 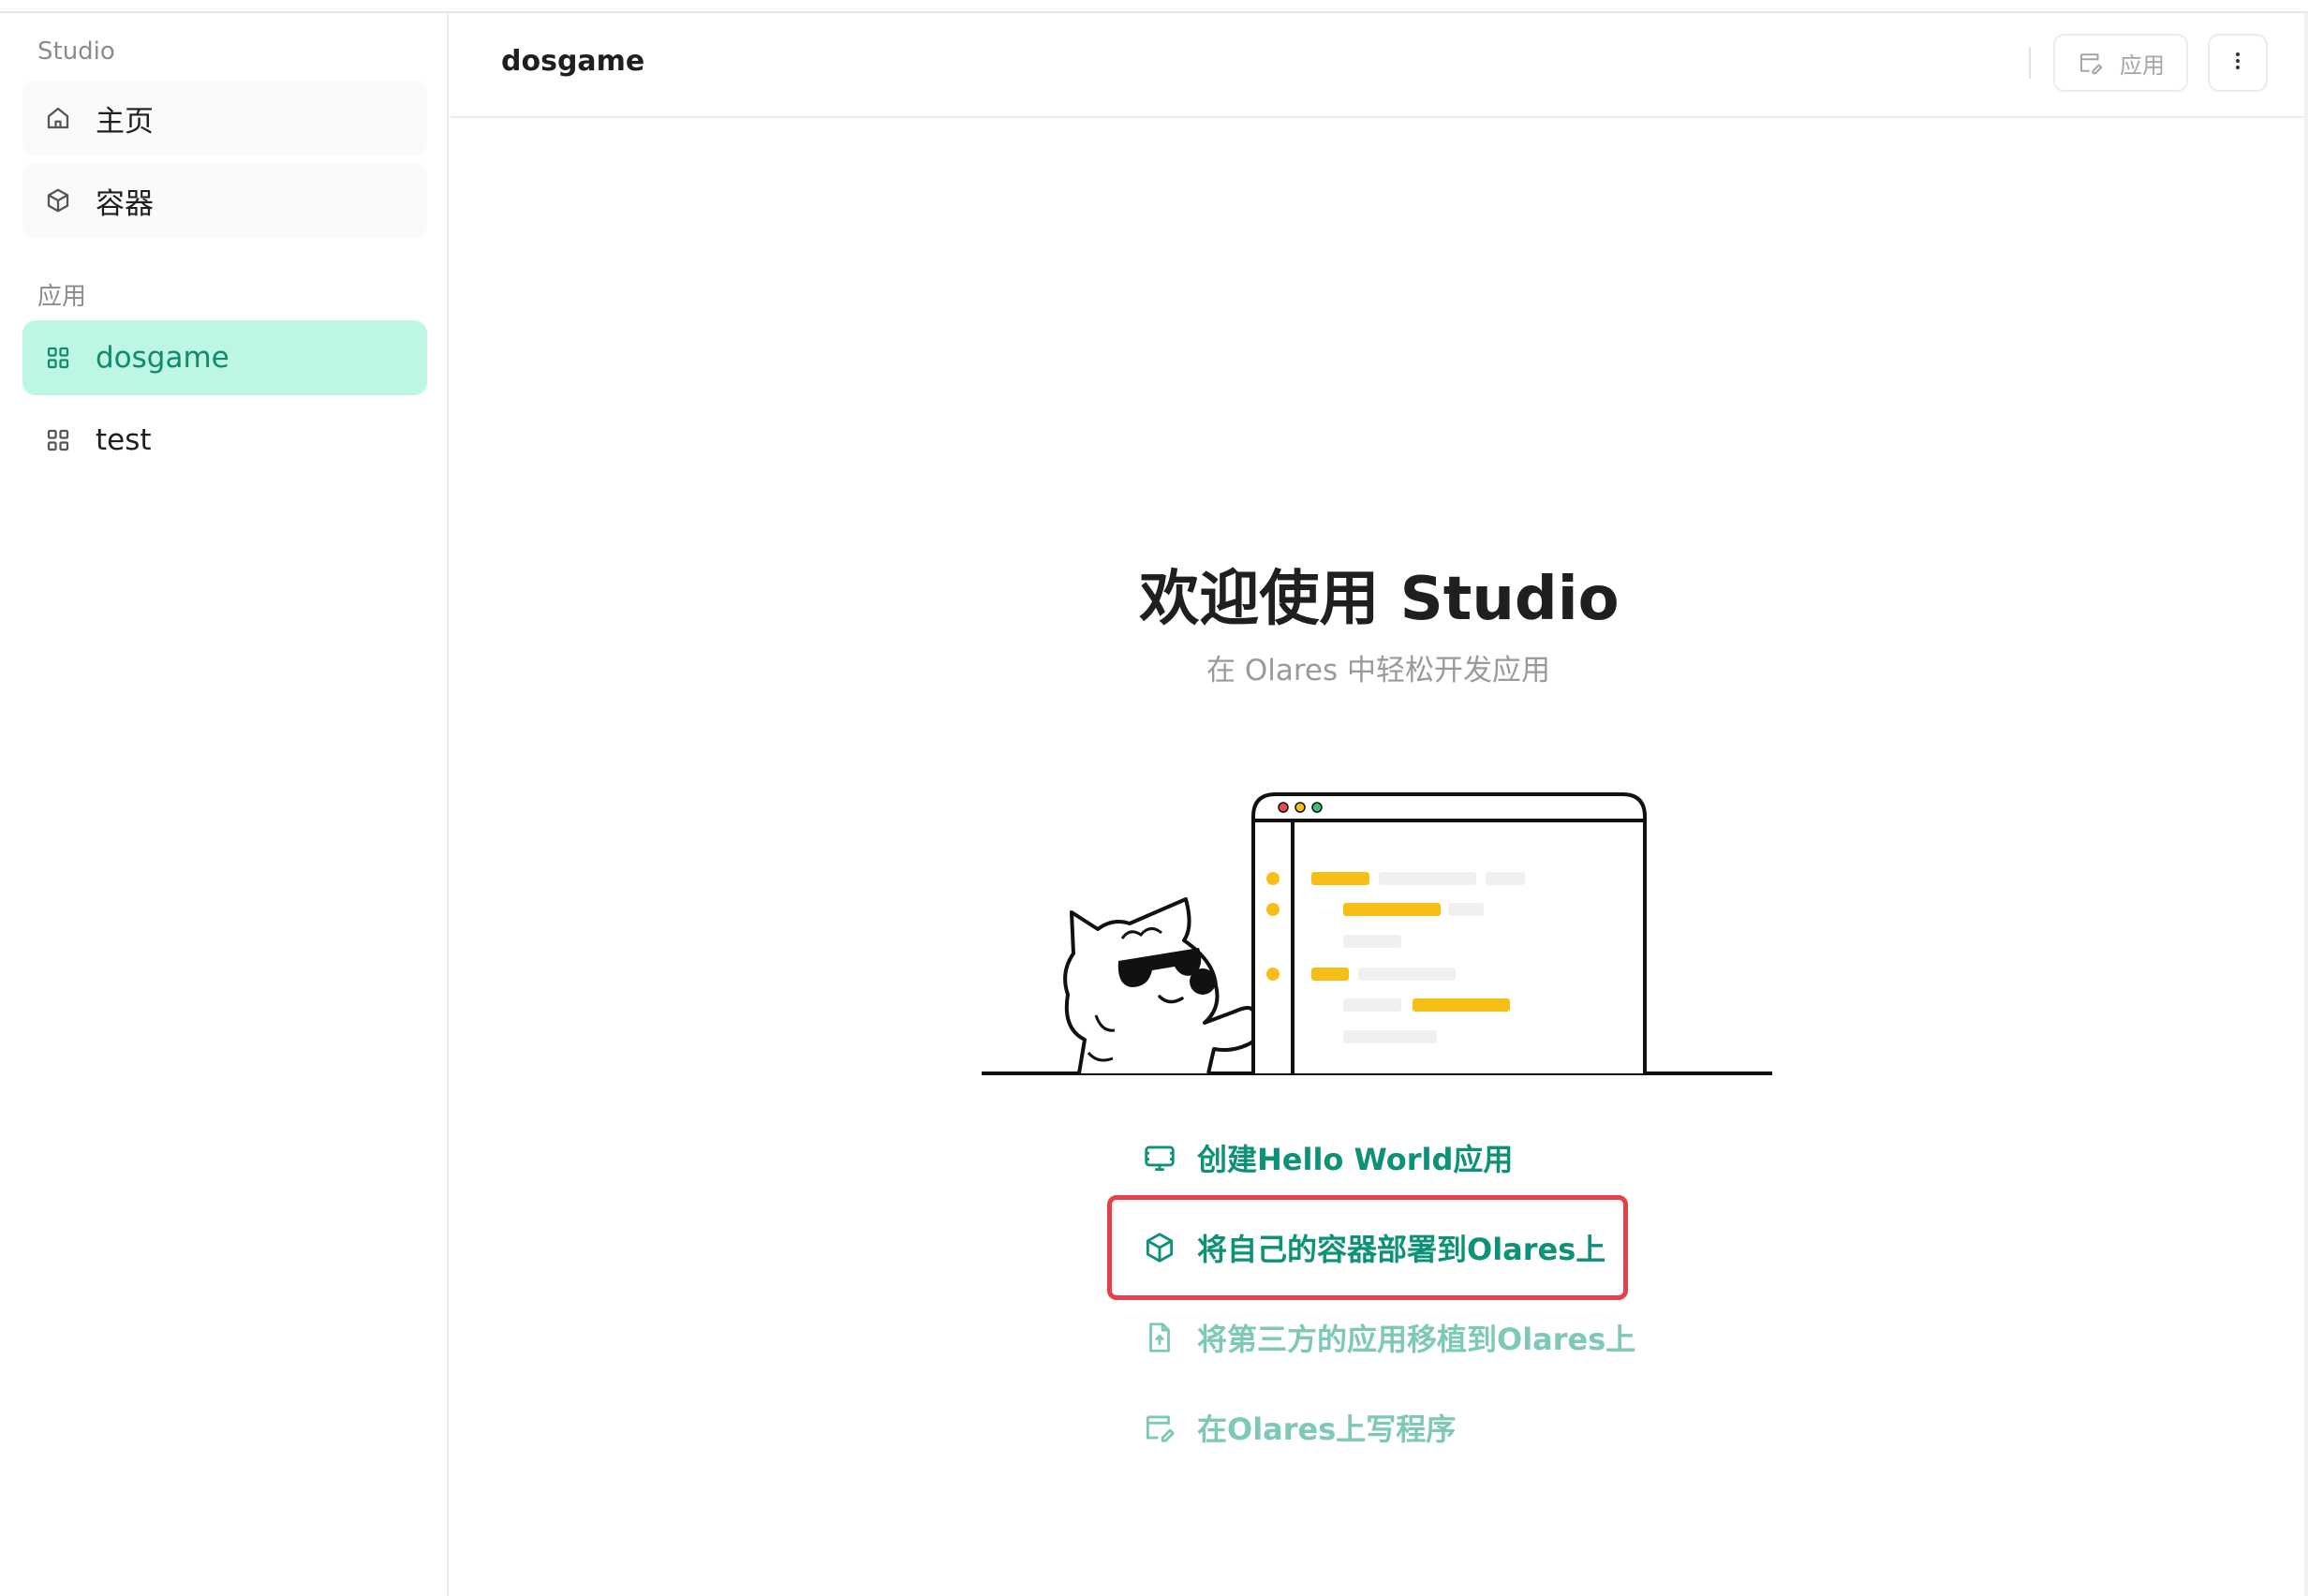 I want to click on sidebar-item-label: dosgame, so click(x=163, y=358).